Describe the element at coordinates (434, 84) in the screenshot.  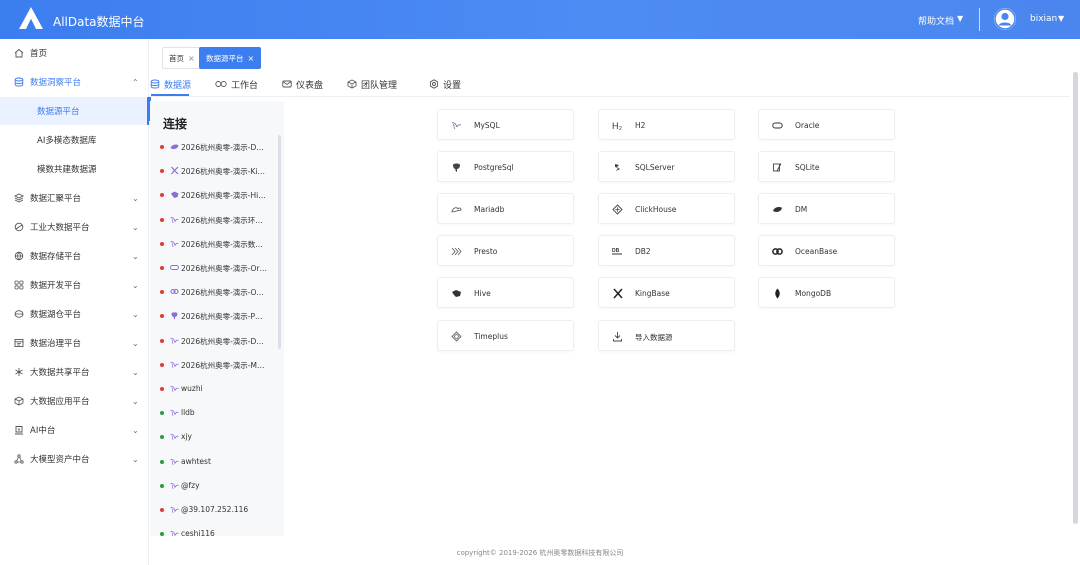
I see `gear-icon` at that location.